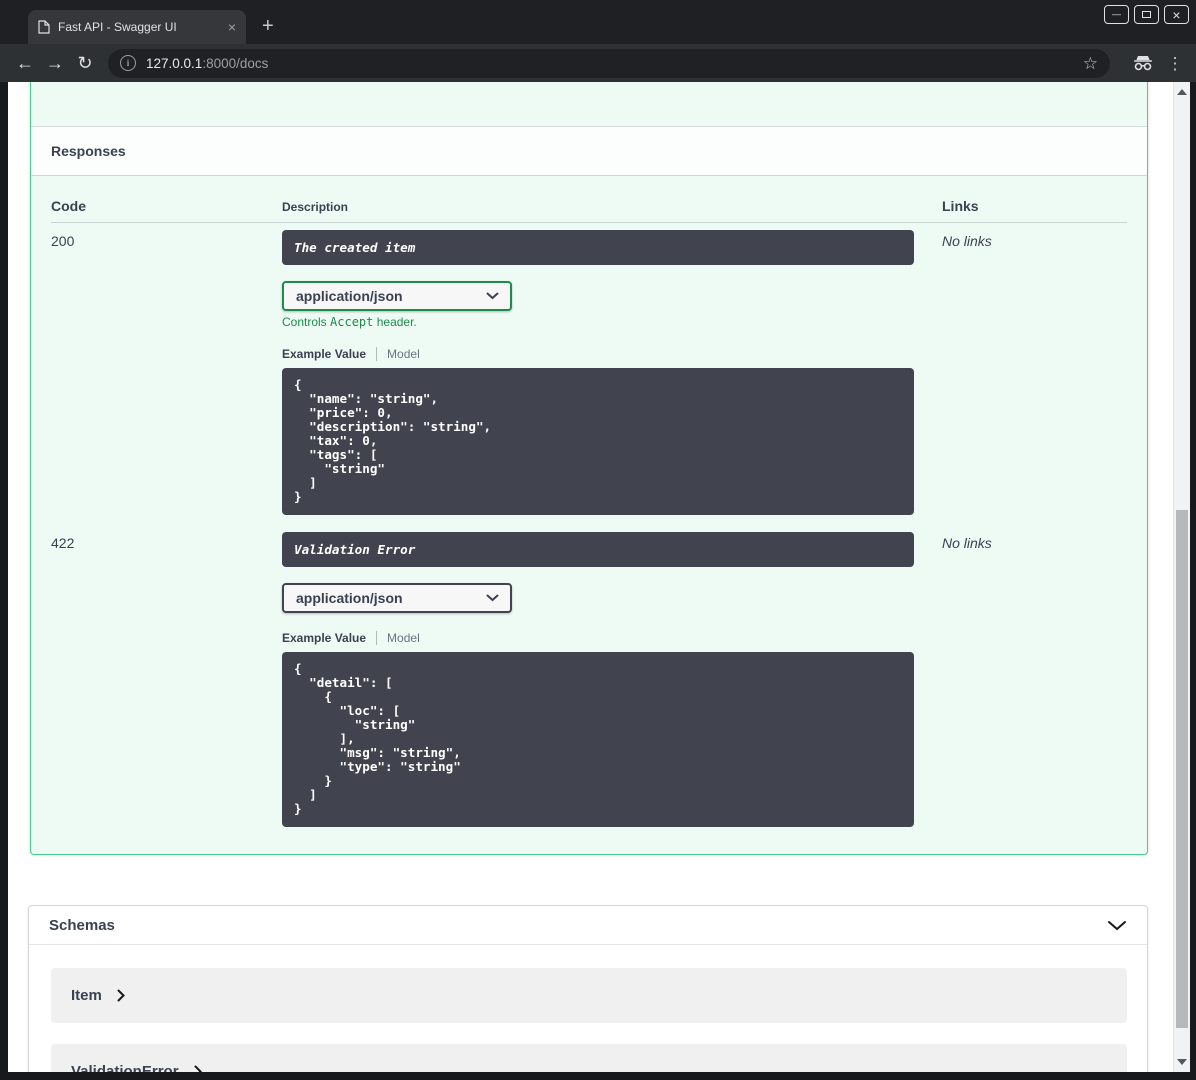  What do you see at coordinates (128, 63) in the screenshot?
I see `site-info-icon: i` at bounding box center [128, 63].